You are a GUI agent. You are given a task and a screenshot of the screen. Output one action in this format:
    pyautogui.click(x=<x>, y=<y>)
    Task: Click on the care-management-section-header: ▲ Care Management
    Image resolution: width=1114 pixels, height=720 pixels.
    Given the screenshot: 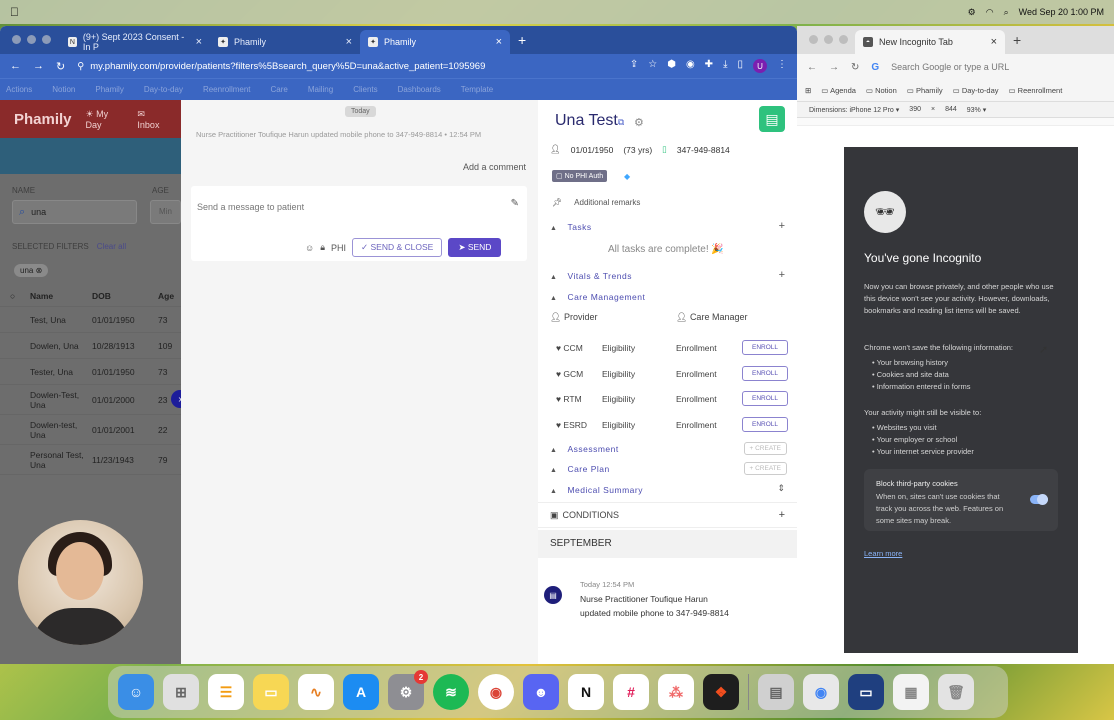 What is the action you would take?
    pyautogui.click(x=597, y=297)
    